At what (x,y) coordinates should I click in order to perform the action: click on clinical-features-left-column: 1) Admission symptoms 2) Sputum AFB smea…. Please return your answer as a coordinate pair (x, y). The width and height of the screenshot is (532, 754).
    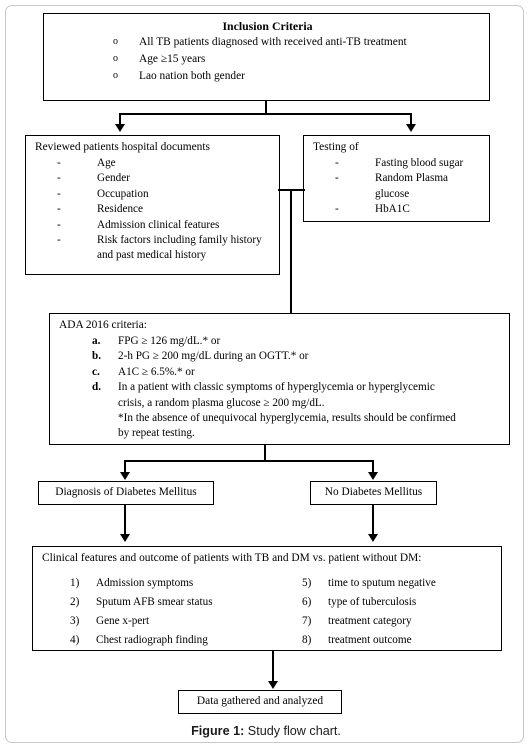
    Looking at the image, I should click on (172, 614).